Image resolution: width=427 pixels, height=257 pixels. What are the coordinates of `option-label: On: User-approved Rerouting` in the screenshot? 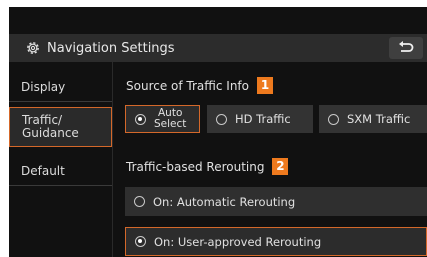 It's located at (238, 241).